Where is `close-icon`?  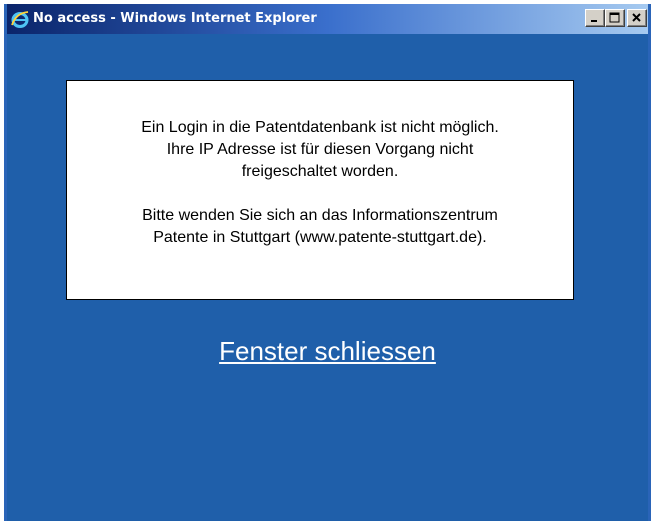 close-icon is located at coordinates (636, 17).